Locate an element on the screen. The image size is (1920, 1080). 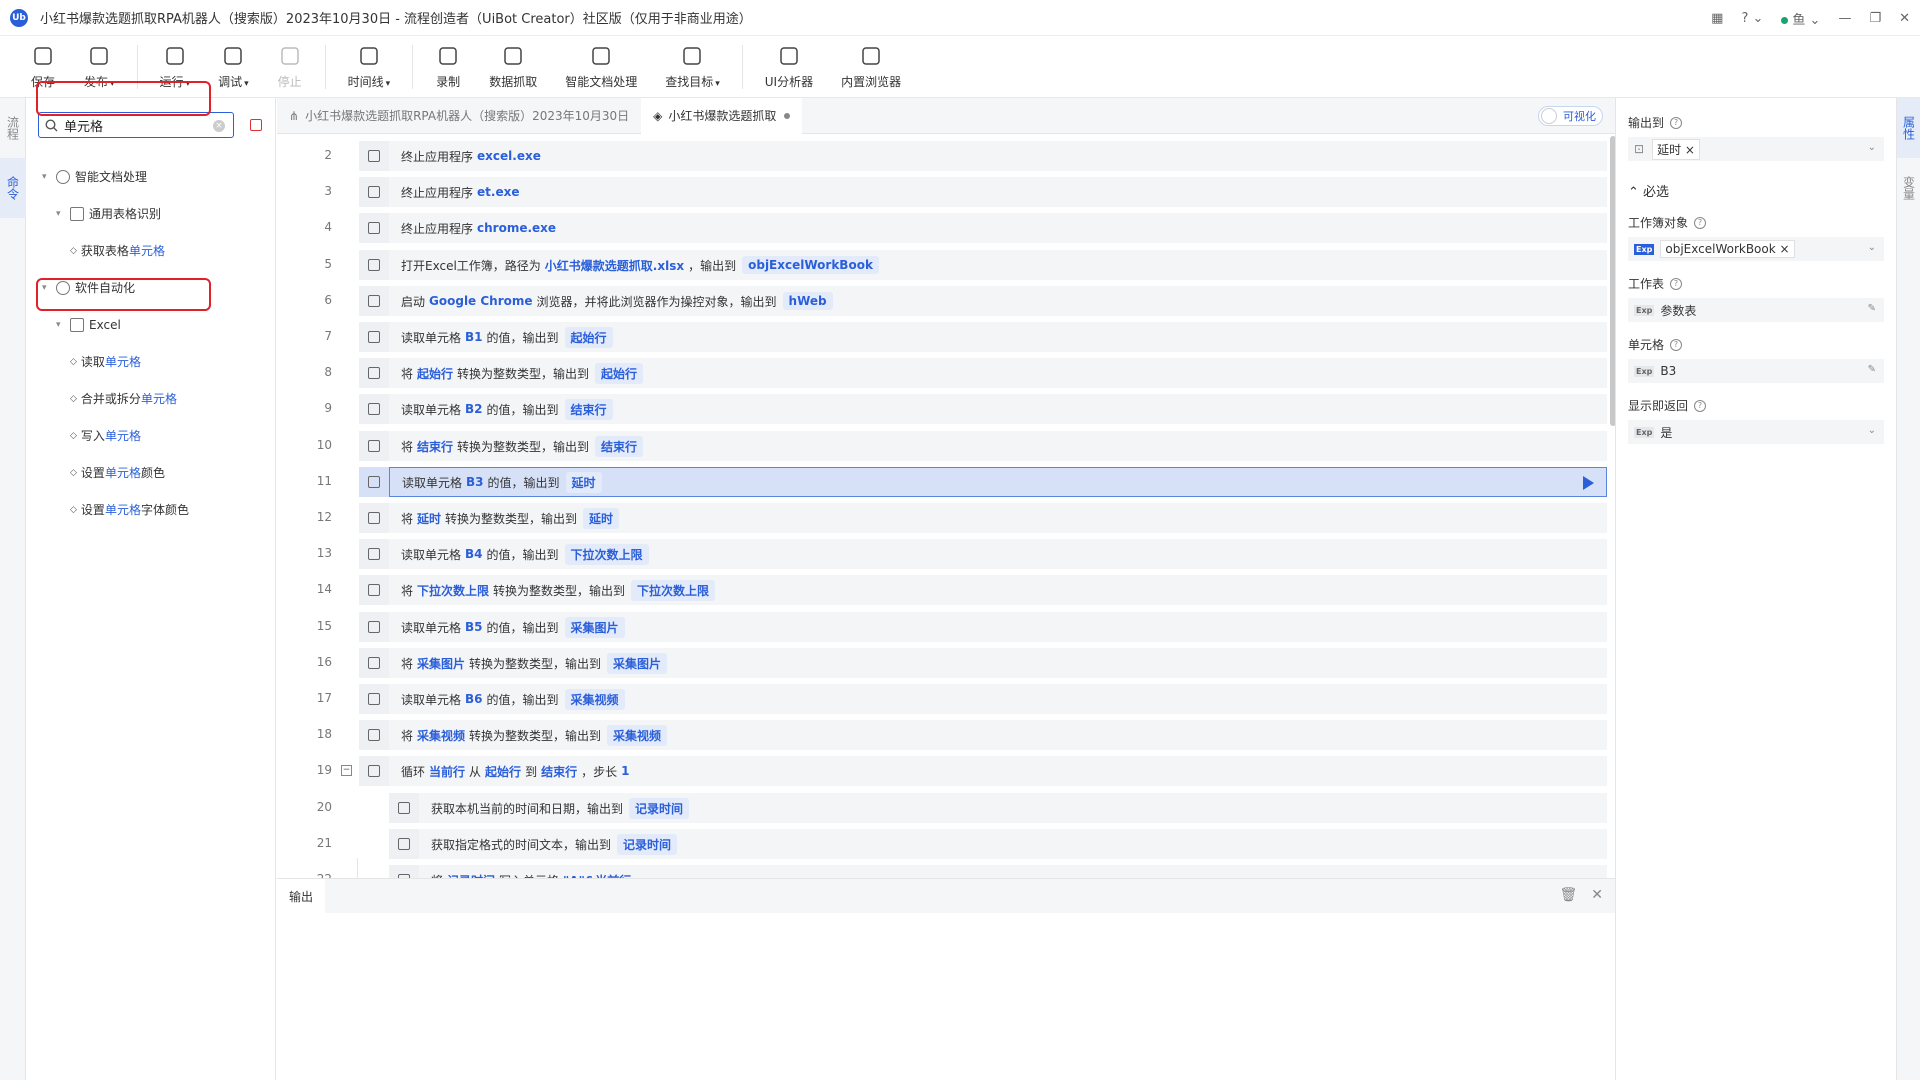
code-row: 13 读取单元格 B4 的值，输出到 下拉次数上限 is located at coordinates (942, 554).